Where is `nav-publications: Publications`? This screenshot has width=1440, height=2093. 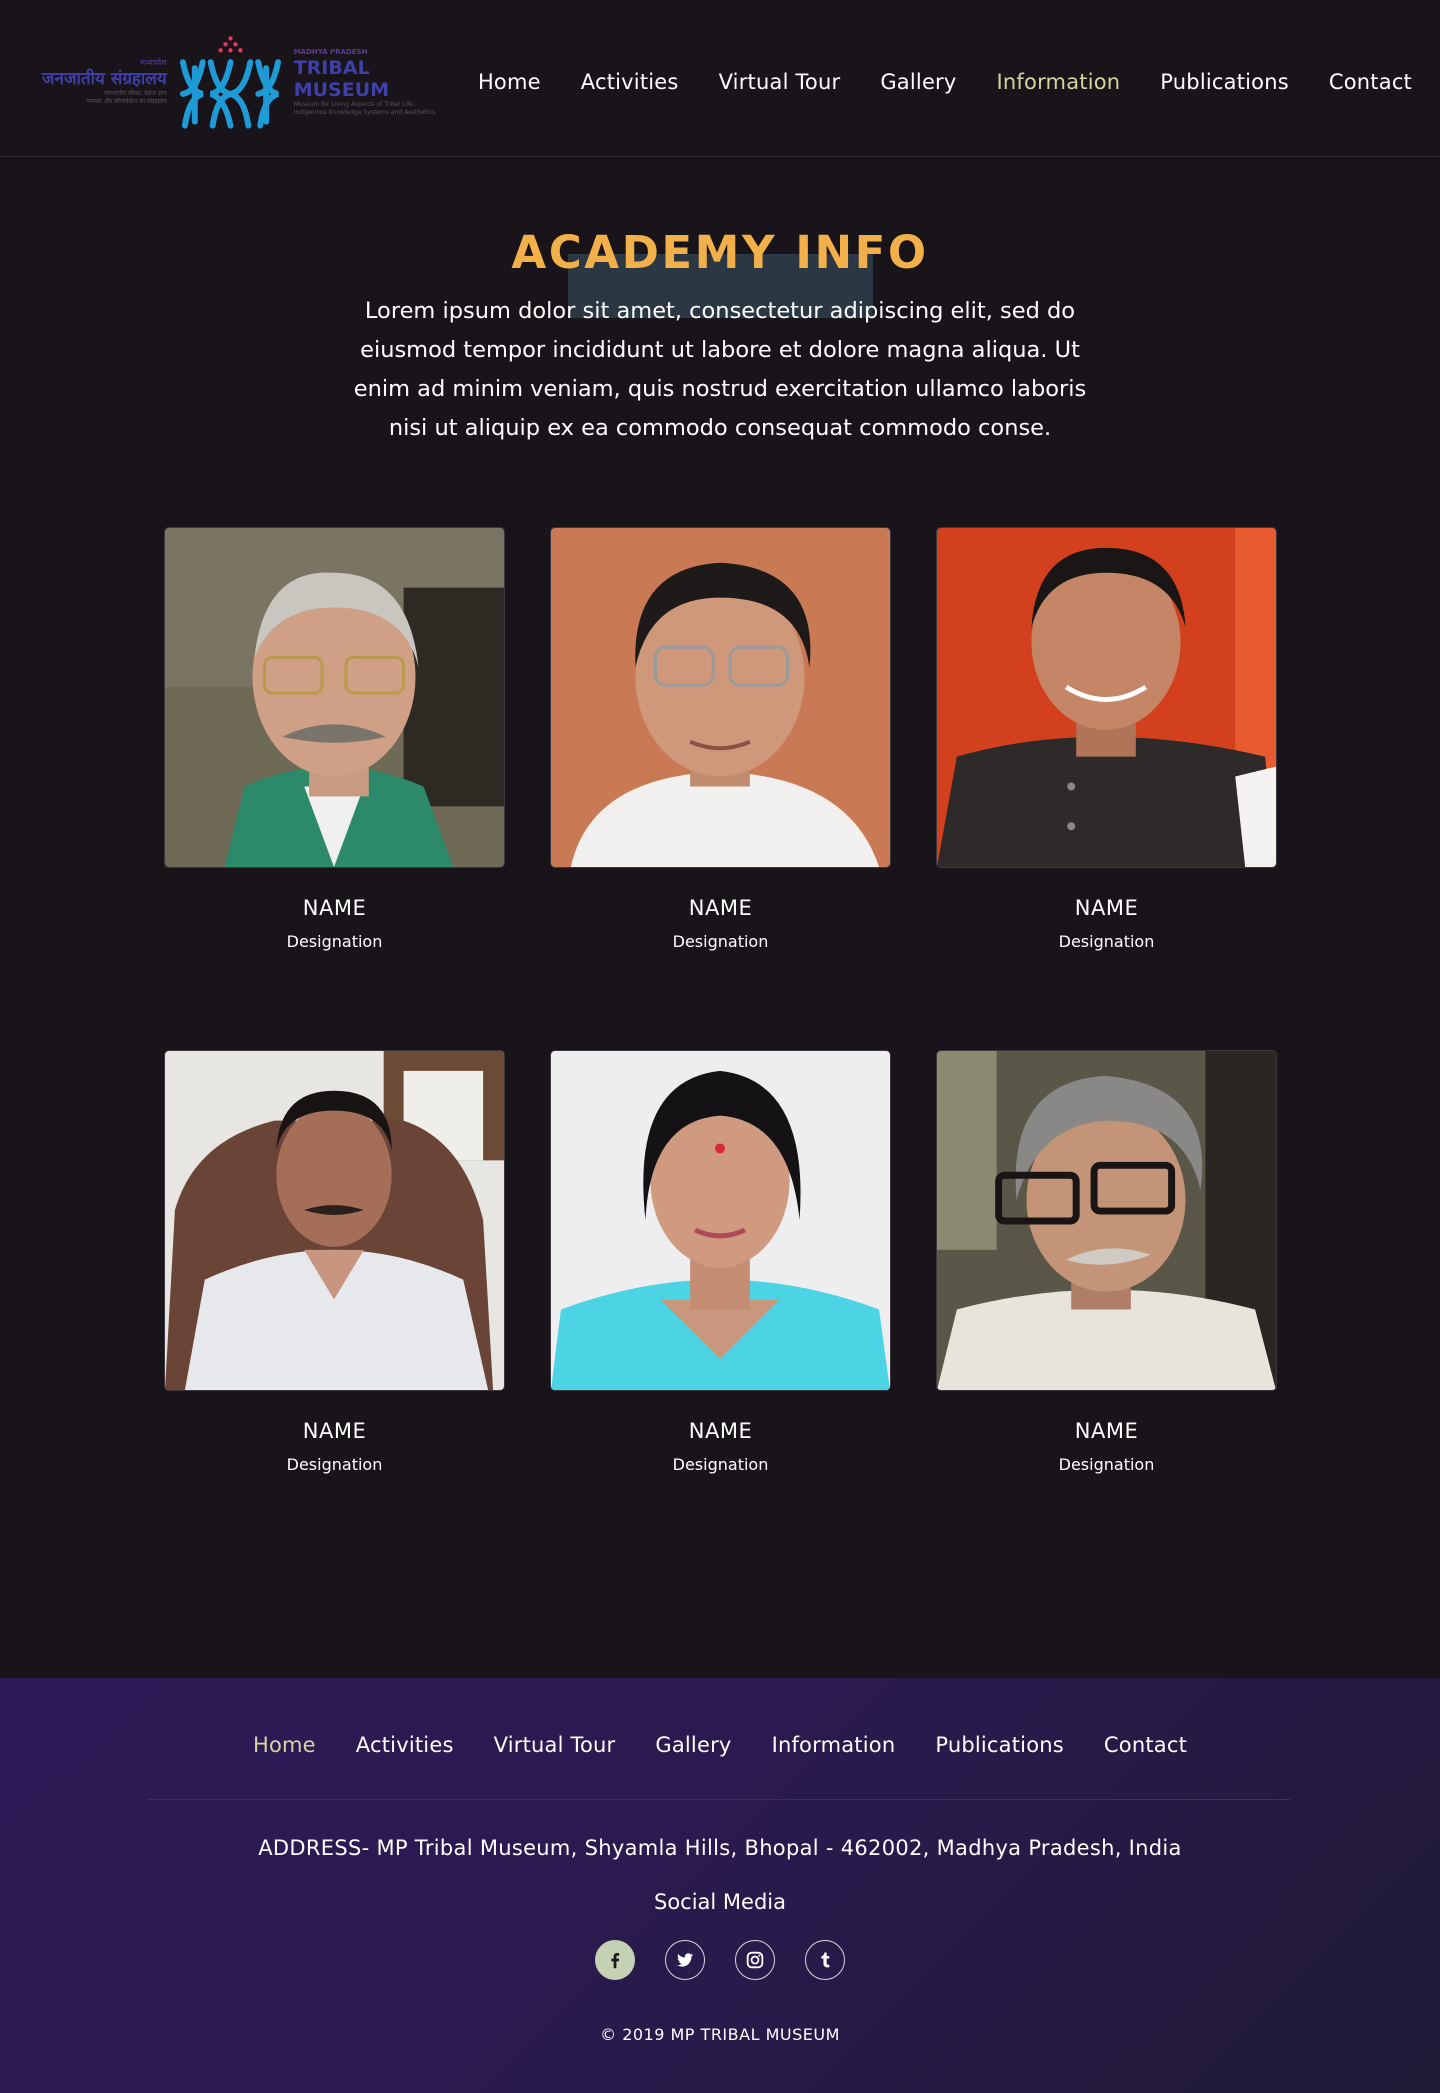
nav-publications: Publications is located at coordinates (1224, 82).